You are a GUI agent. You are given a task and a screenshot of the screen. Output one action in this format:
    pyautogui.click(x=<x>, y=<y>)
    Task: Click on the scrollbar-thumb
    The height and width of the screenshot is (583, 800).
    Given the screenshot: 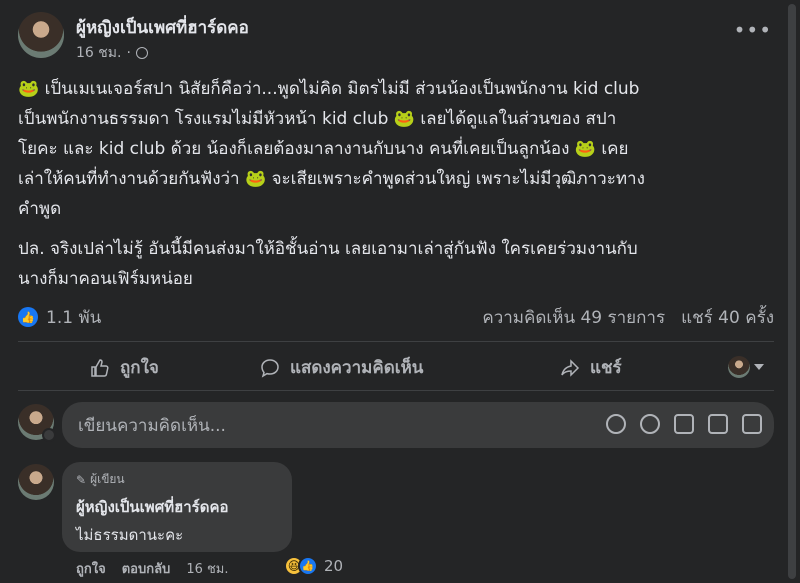 What is the action you would take?
    pyautogui.click(x=792, y=291)
    